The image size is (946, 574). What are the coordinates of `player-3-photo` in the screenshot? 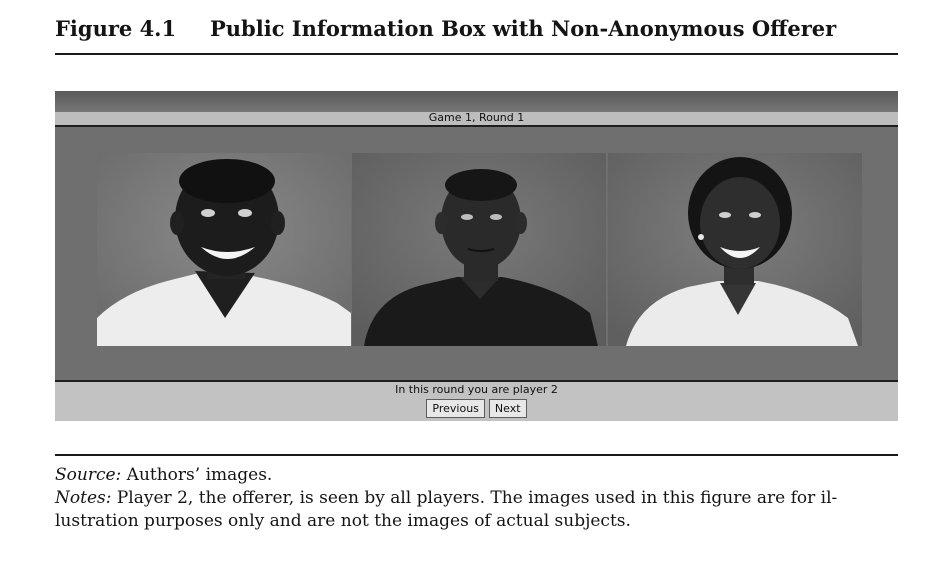 It's located at (735, 249).